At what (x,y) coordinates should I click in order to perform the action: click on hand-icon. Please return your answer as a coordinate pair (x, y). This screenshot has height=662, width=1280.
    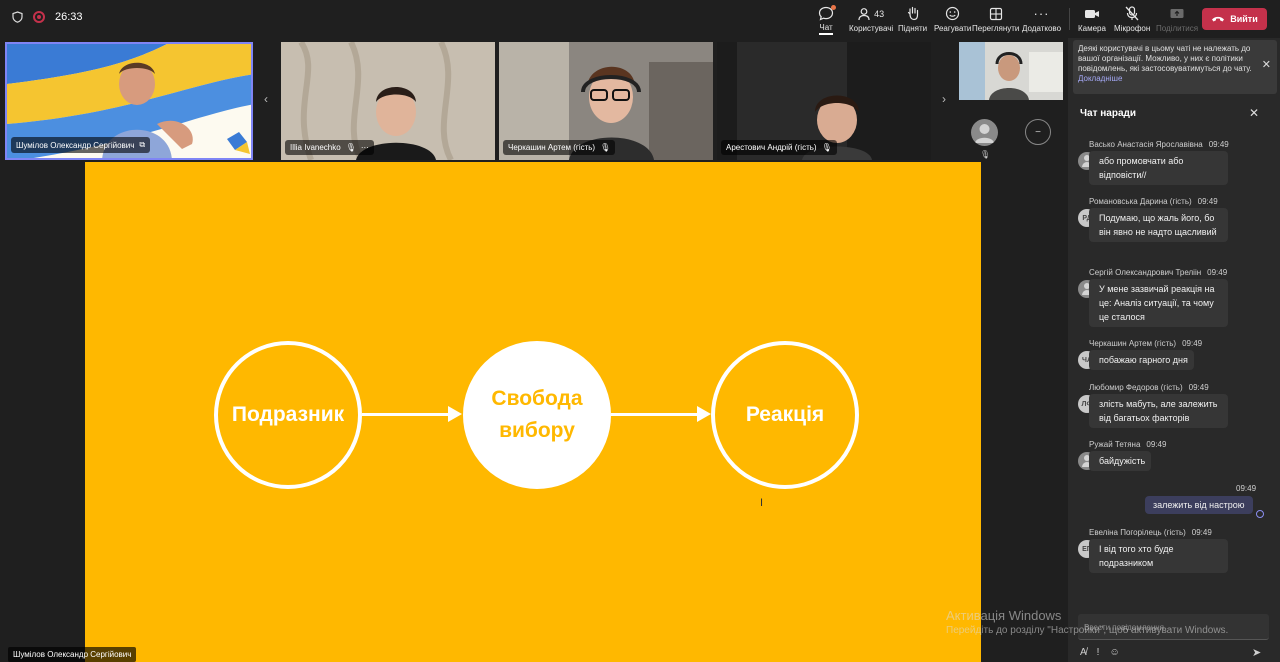
    Looking at the image, I should click on (913, 13).